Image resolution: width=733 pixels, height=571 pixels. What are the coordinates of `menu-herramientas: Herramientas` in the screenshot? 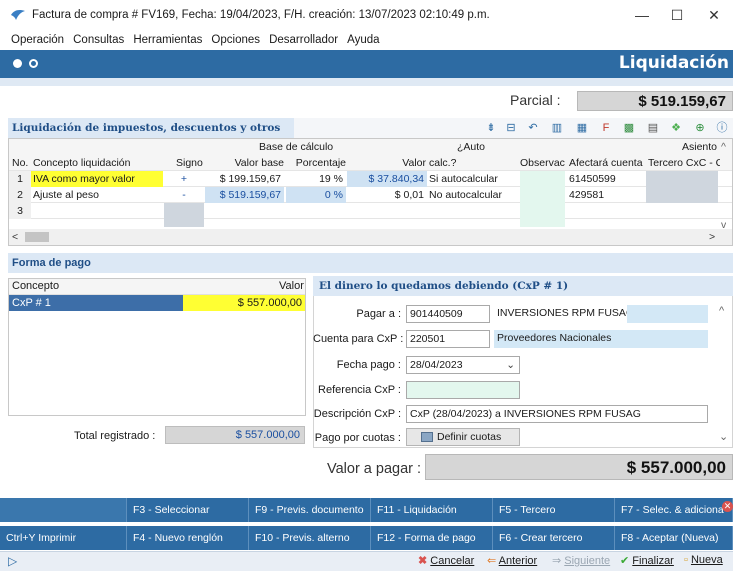 It's located at (167, 40).